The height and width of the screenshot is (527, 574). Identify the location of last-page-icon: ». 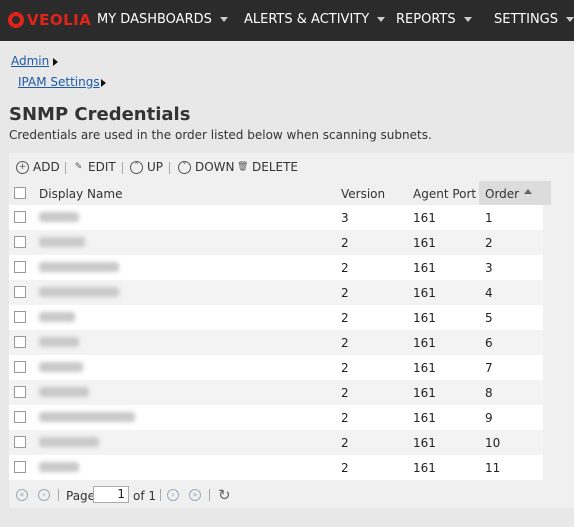
(195, 495).